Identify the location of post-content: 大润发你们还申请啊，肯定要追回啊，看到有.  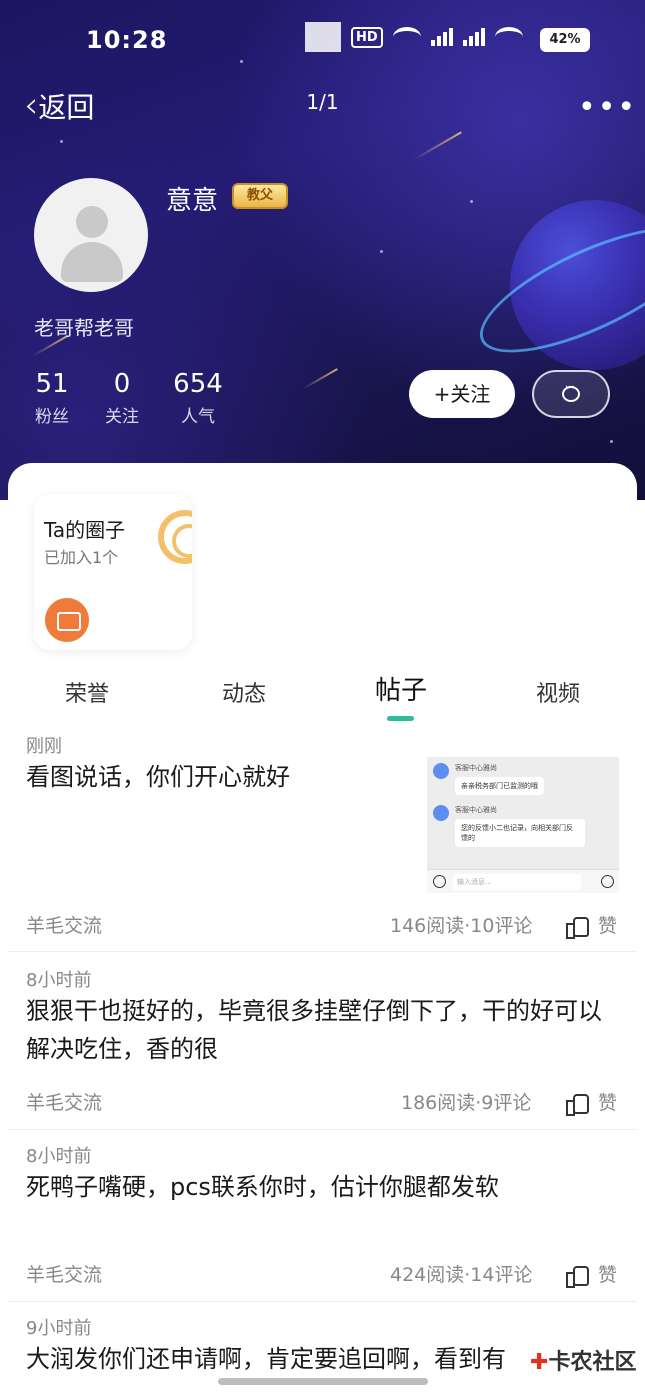
(266, 1359).